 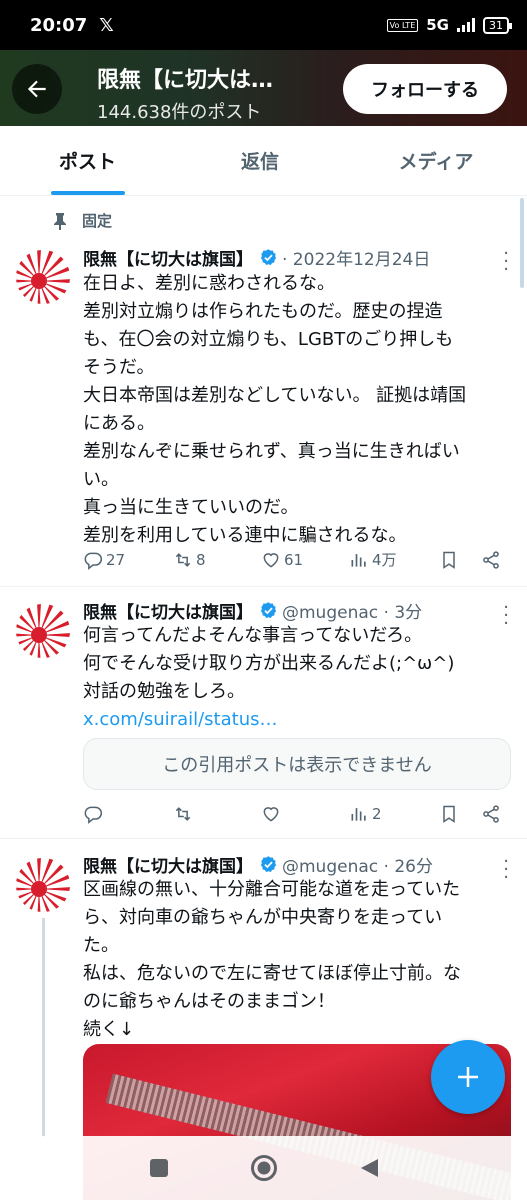 I want to click on post-line: ら、対向車の爺ちゃんが中央寄りを走ってい, so click(x=263, y=917).